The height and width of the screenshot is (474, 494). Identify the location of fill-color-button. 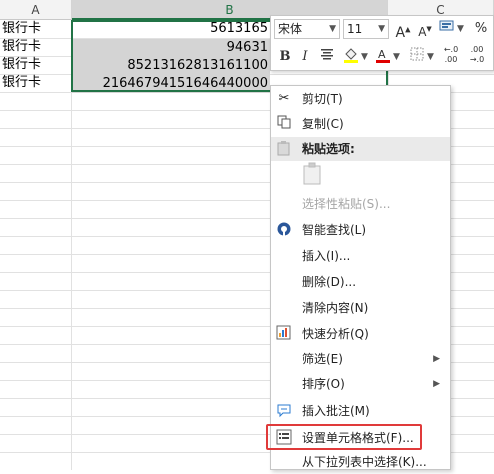
(351, 57).